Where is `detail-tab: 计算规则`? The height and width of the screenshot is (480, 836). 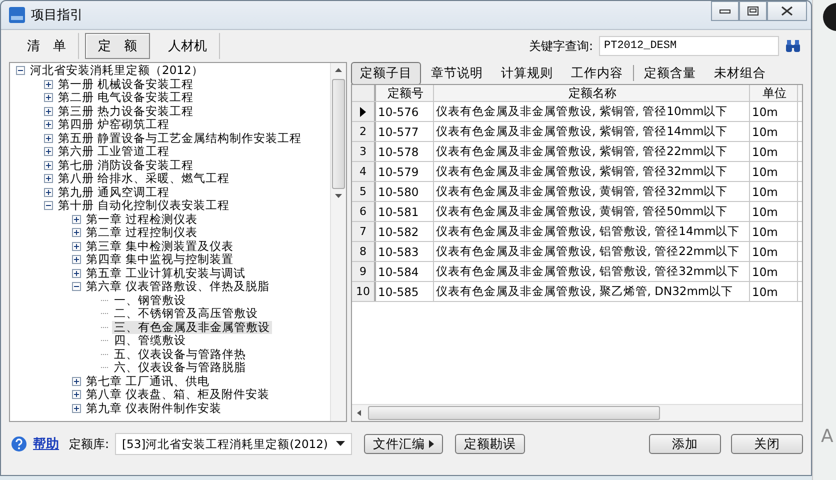
detail-tab: 计算规则 is located at coordinates (527, 73).